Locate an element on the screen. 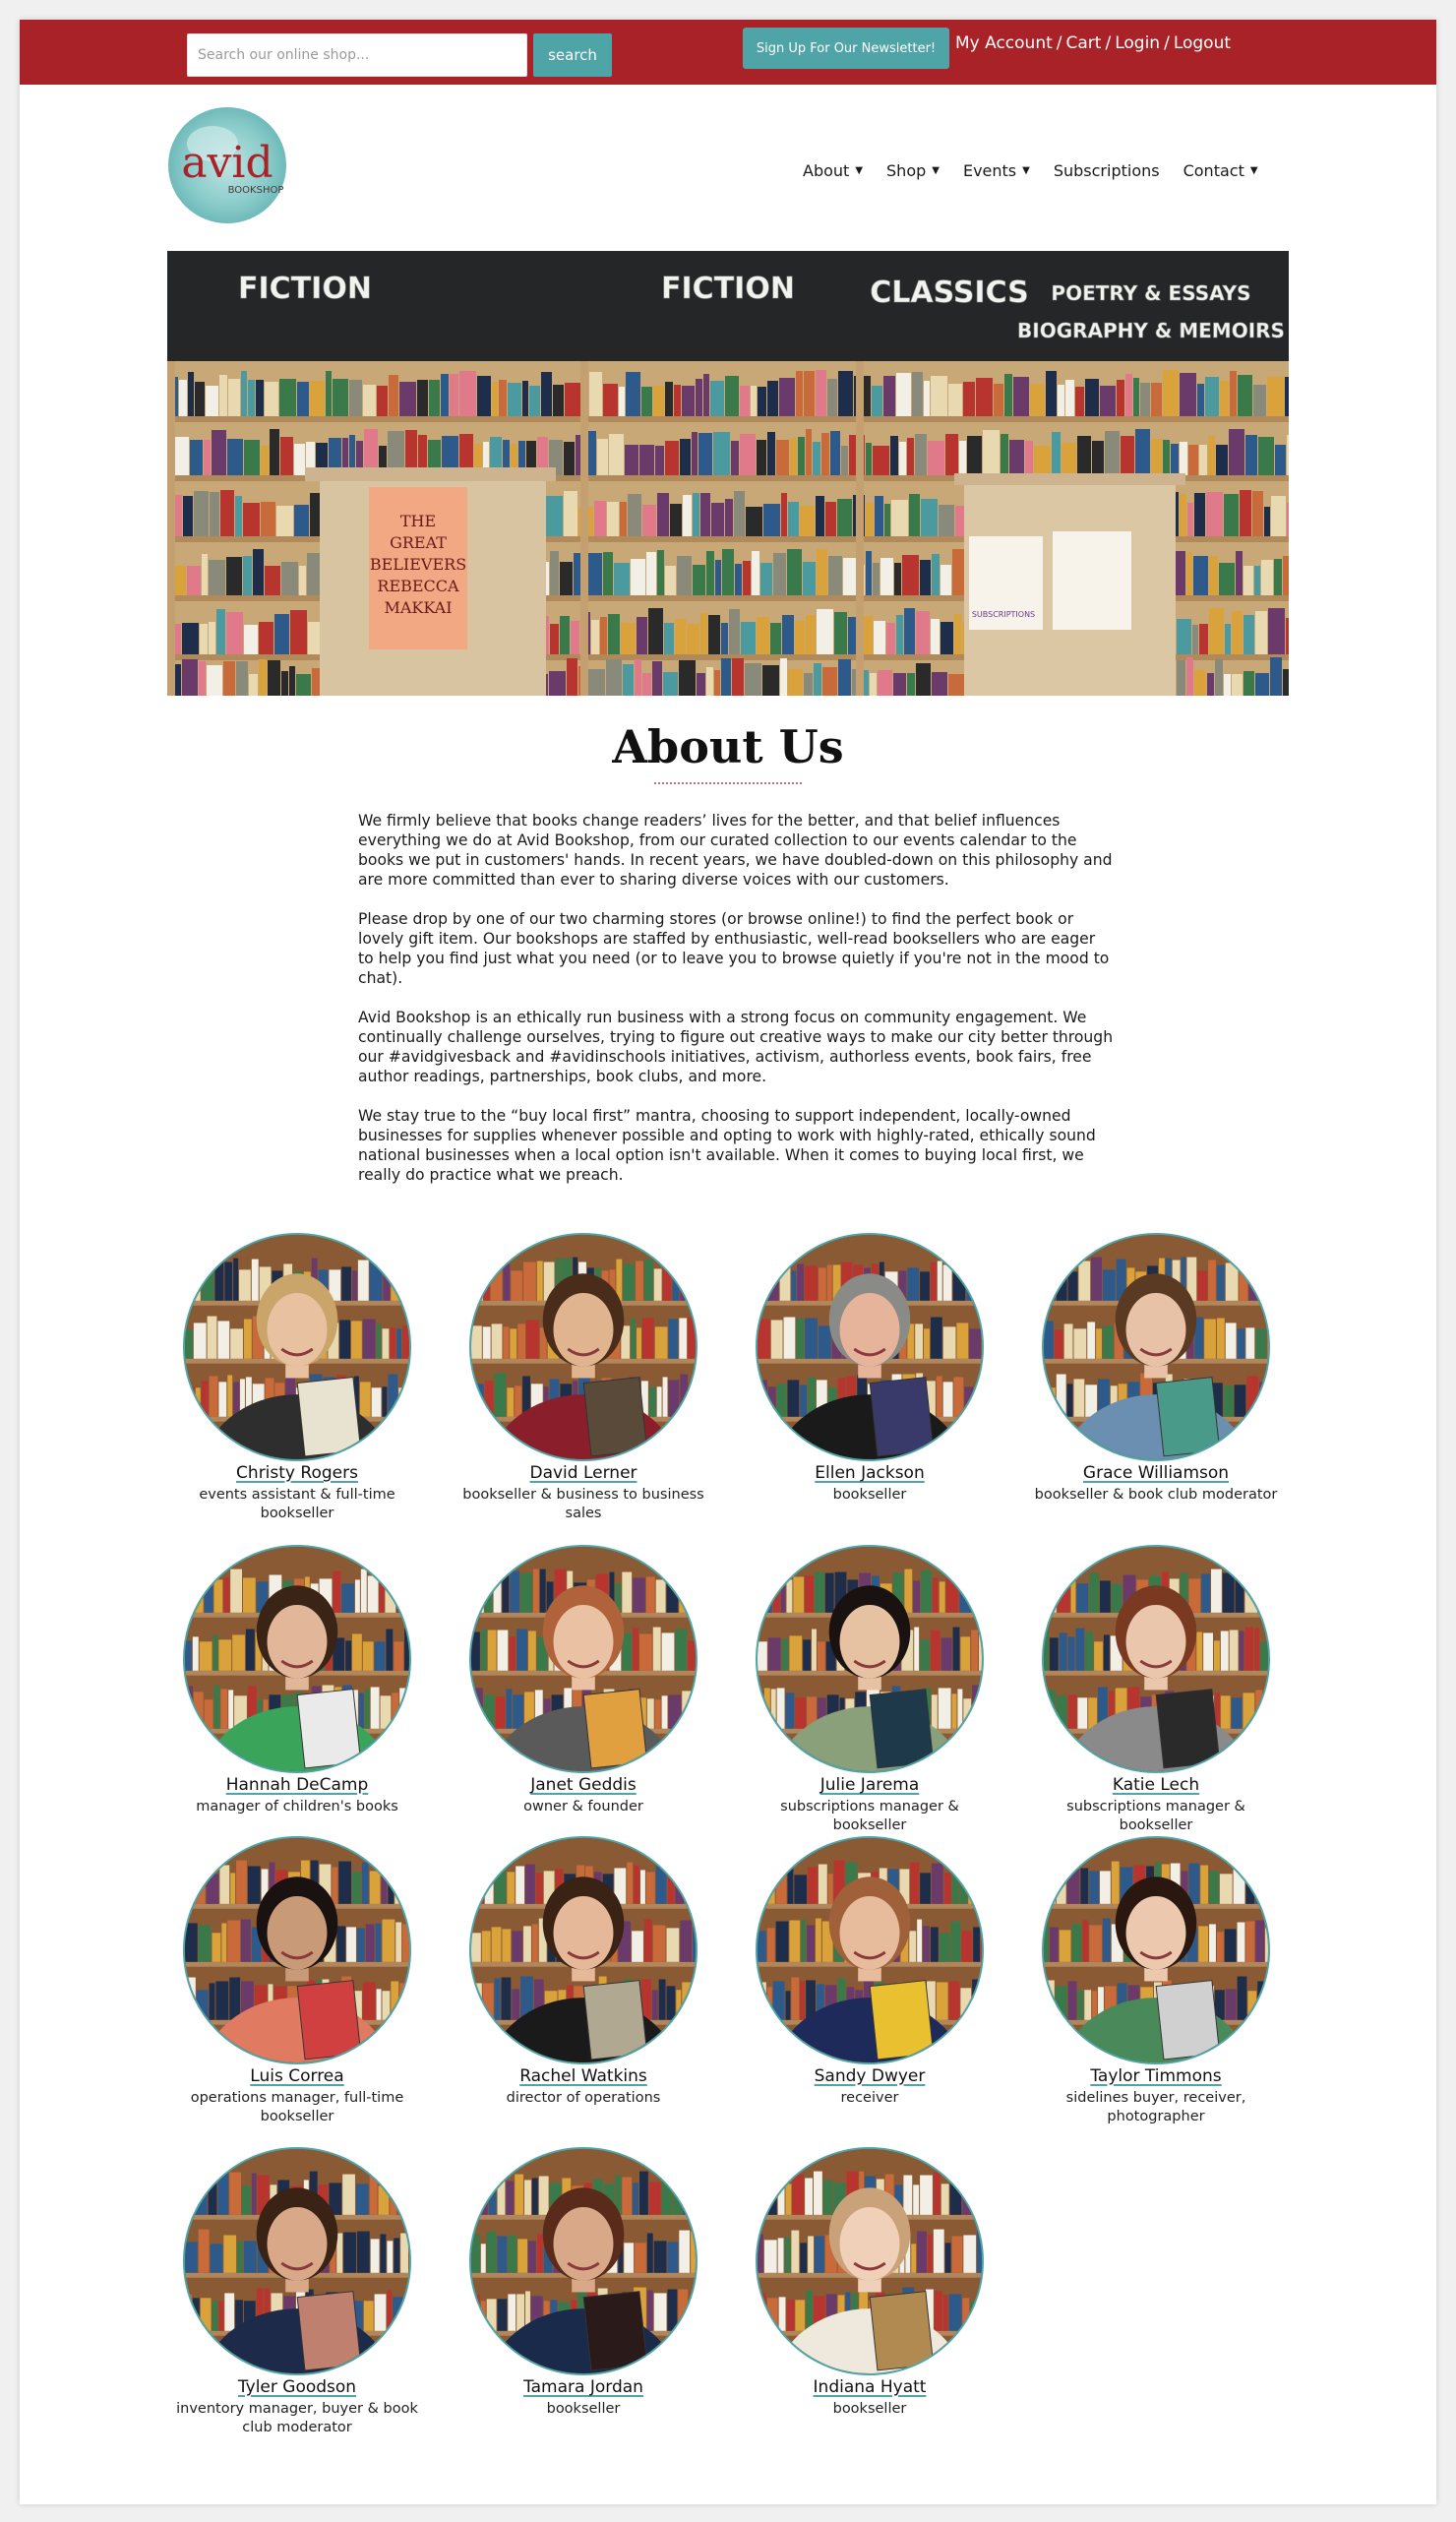 The image size is (1456, 2522). staff-name-link: Ellen Jackson is located at coordinates (869, 1473).